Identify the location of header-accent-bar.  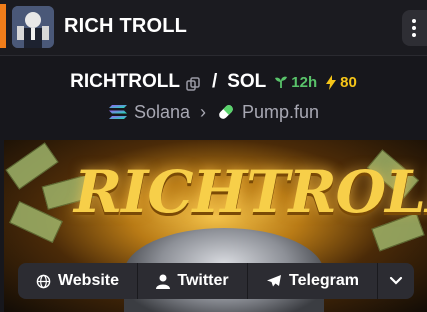
(3, 26).